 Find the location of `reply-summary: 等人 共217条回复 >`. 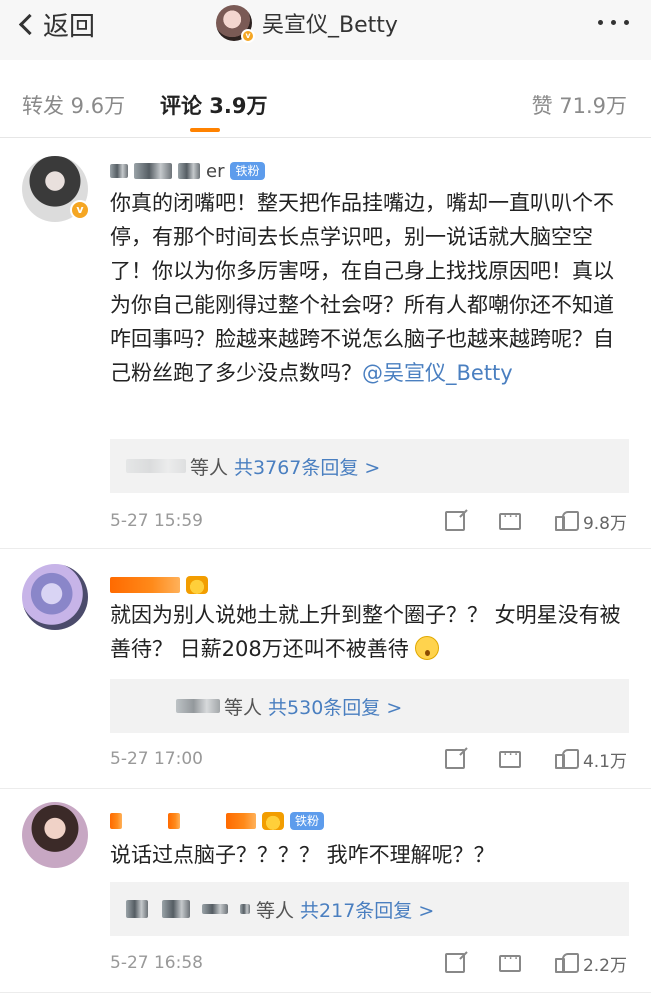

reply-summary: 等人 共217条回复 > is located at coordinates (369, 909).